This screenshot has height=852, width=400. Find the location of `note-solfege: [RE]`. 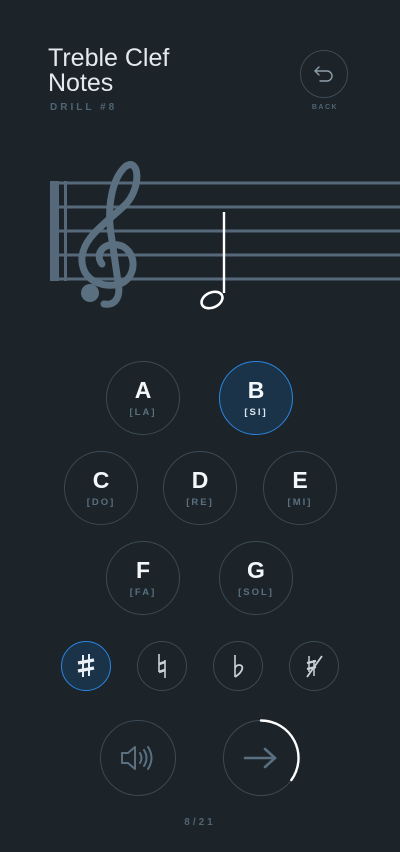

note-solfege: [RE] is located at coordinates (200, 502).